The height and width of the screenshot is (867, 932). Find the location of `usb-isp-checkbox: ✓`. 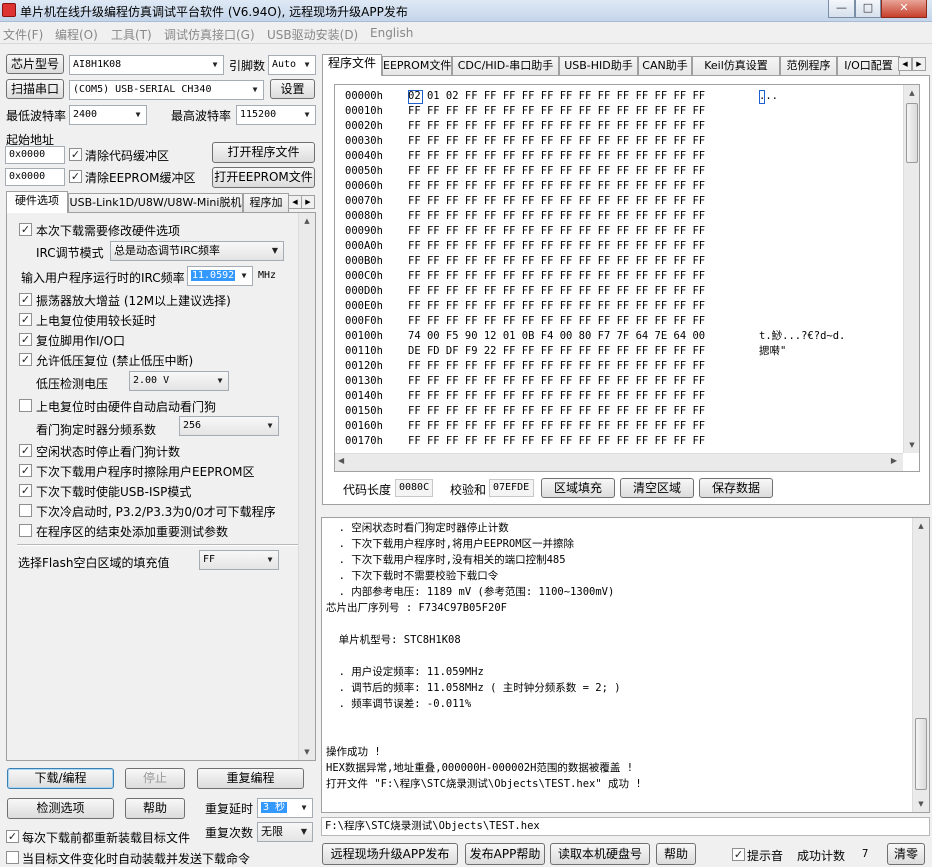

usb-isp-checkbox: ✓ is located at coordinates (25, 490).